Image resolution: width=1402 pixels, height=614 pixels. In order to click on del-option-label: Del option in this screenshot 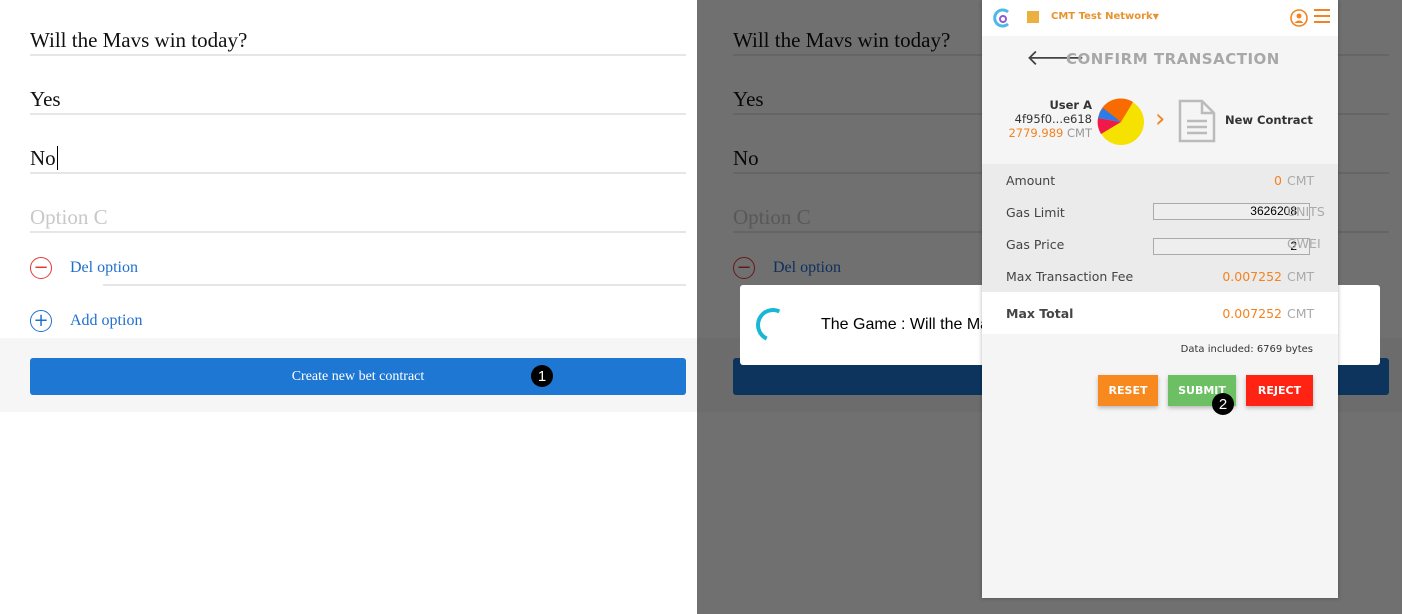, I will do `click(104, 267)`.